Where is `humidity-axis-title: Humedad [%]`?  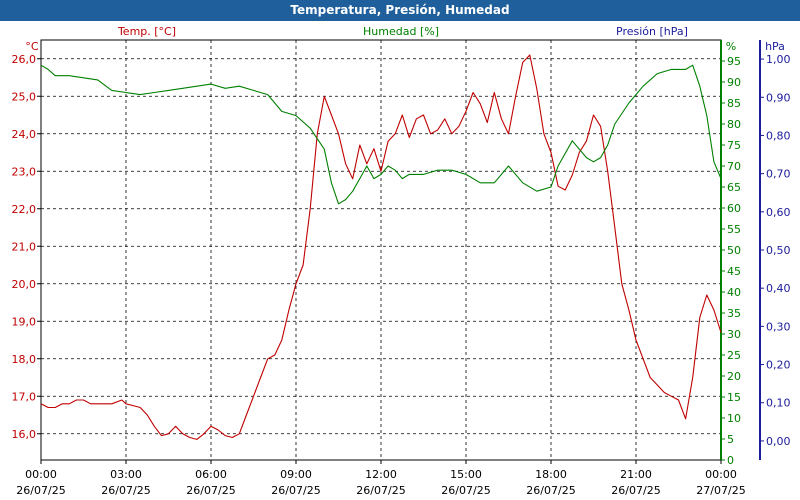
humidity-axis-title: Humedad [%] is located at coordinates (401, 31).